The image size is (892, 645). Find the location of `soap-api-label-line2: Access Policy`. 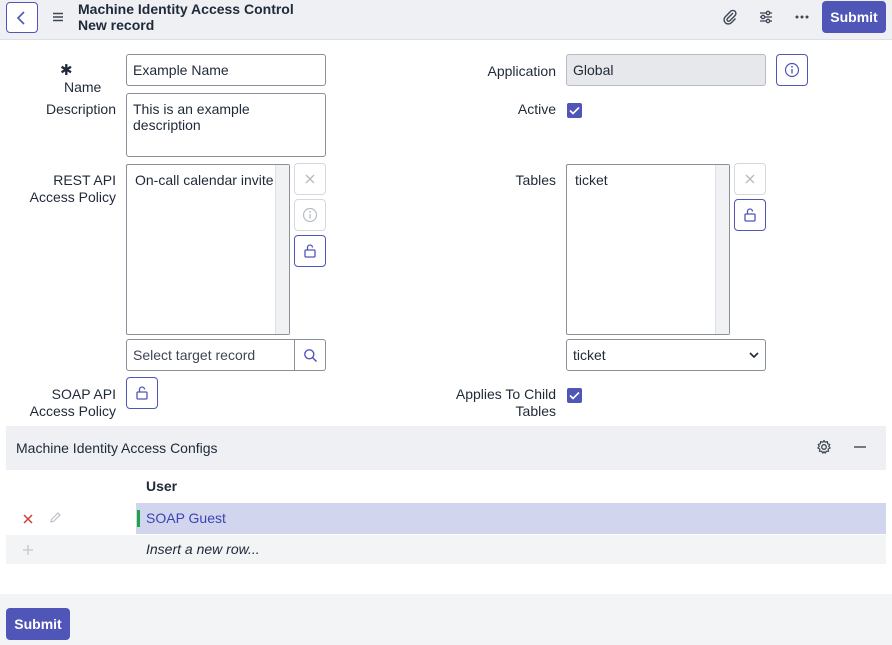

soap-api-label-line2: Access Policy is located at coordinates (72, 411).